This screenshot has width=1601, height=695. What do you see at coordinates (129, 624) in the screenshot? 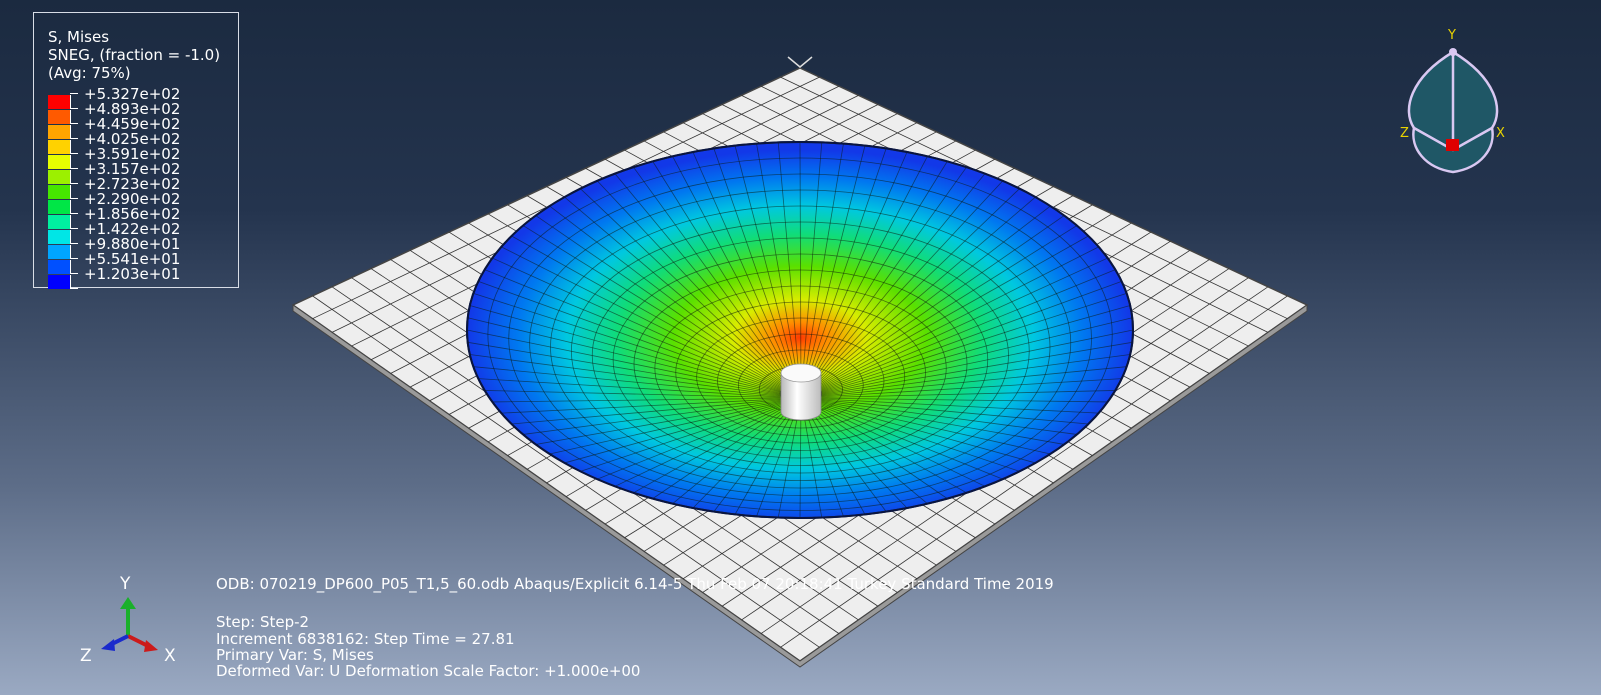
I see `global-axis-triad` at bounding box center [129, 624].